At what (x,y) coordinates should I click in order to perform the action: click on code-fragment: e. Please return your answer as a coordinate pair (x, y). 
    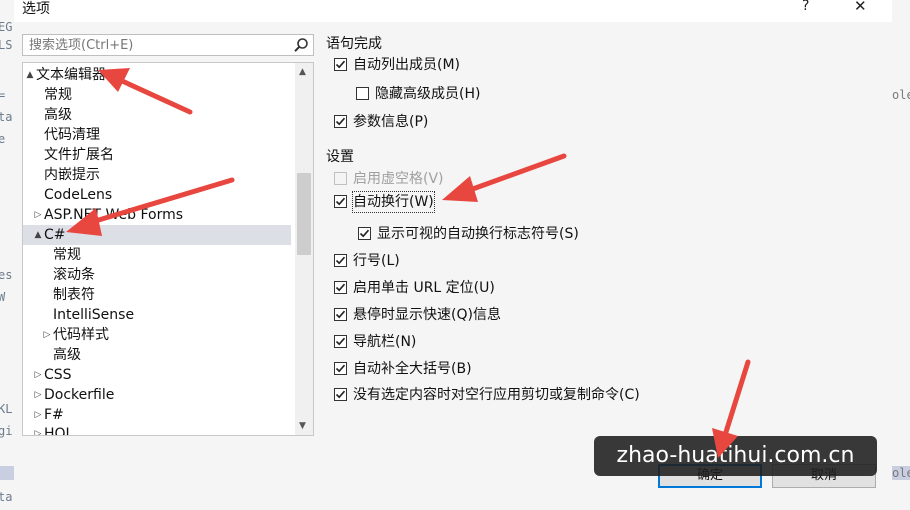
    Looking at the image, I should click on (2, 139).